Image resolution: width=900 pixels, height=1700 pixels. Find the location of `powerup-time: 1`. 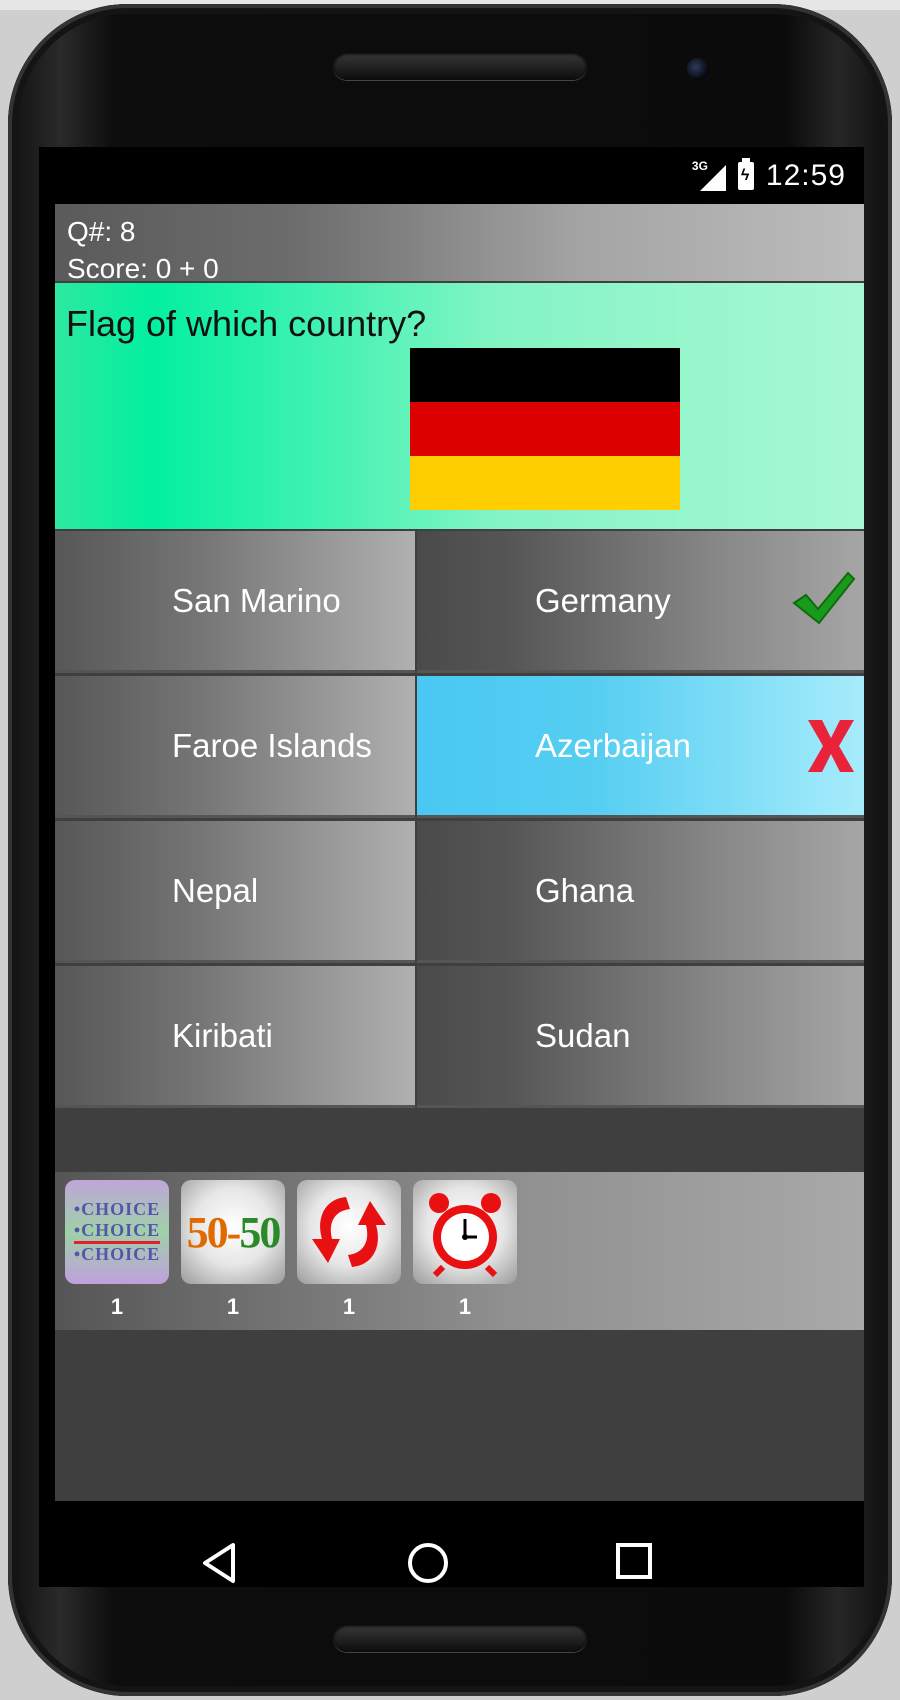

powerup-time: 1 is located at coordinates (465, 1251).